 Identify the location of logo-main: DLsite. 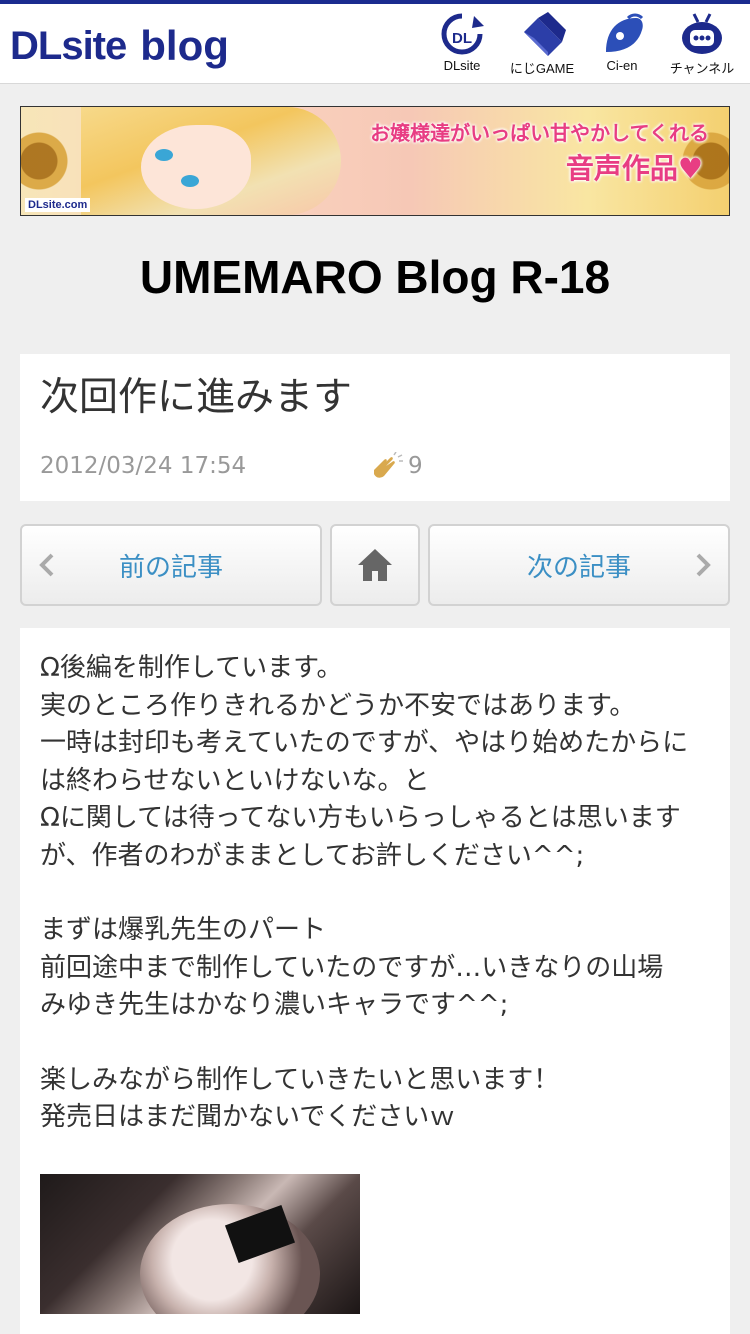
(68, 46).